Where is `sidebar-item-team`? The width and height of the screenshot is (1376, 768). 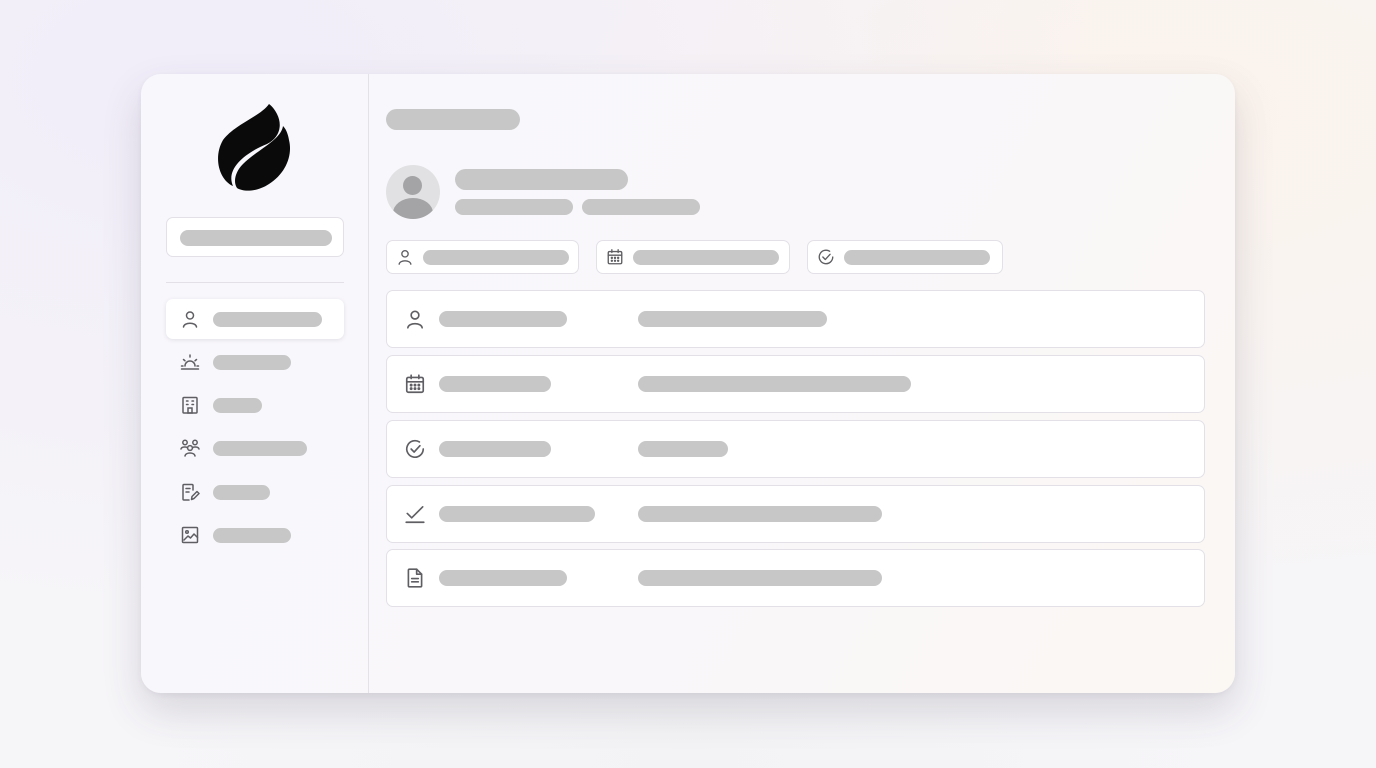 sidebar-item-team is located at coordinates (255, 448).